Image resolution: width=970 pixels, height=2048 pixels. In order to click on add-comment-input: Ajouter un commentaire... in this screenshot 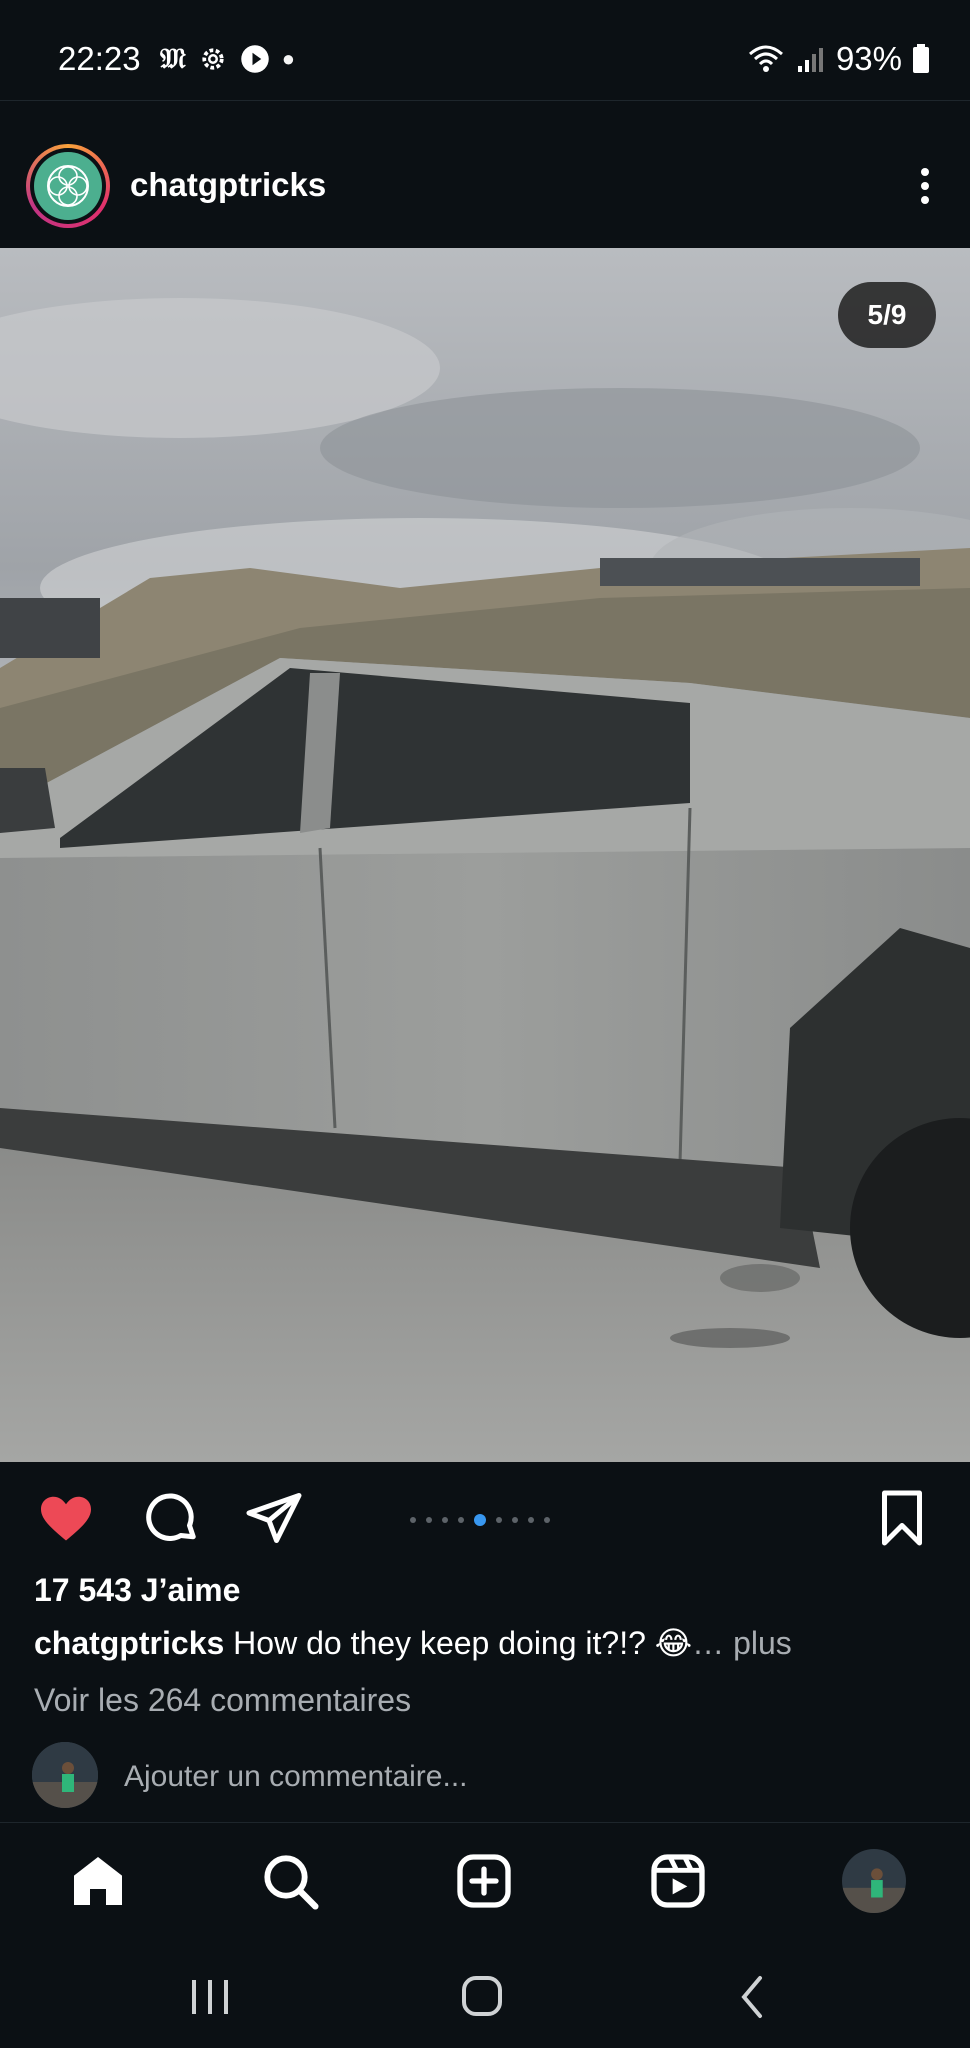, I will do `click(296, 1777)`.